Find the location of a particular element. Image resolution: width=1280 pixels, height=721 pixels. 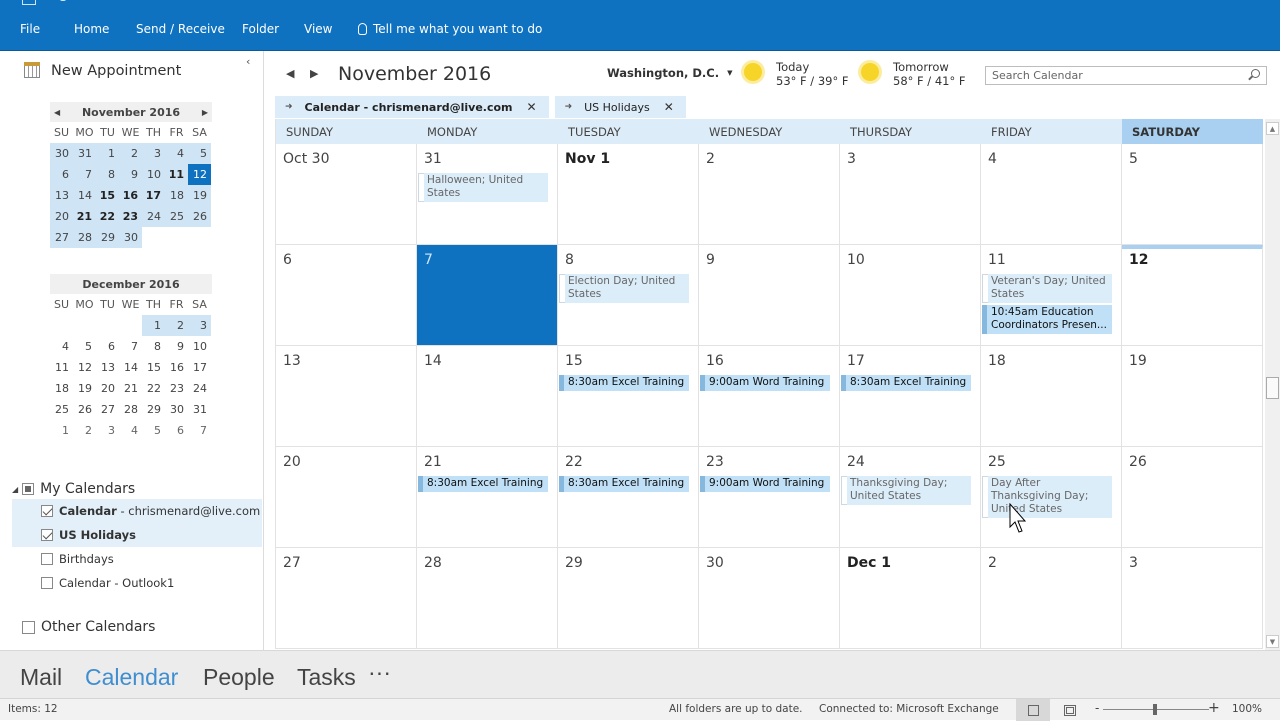

close-icon: ✕ is located at coordinates (669, 107).